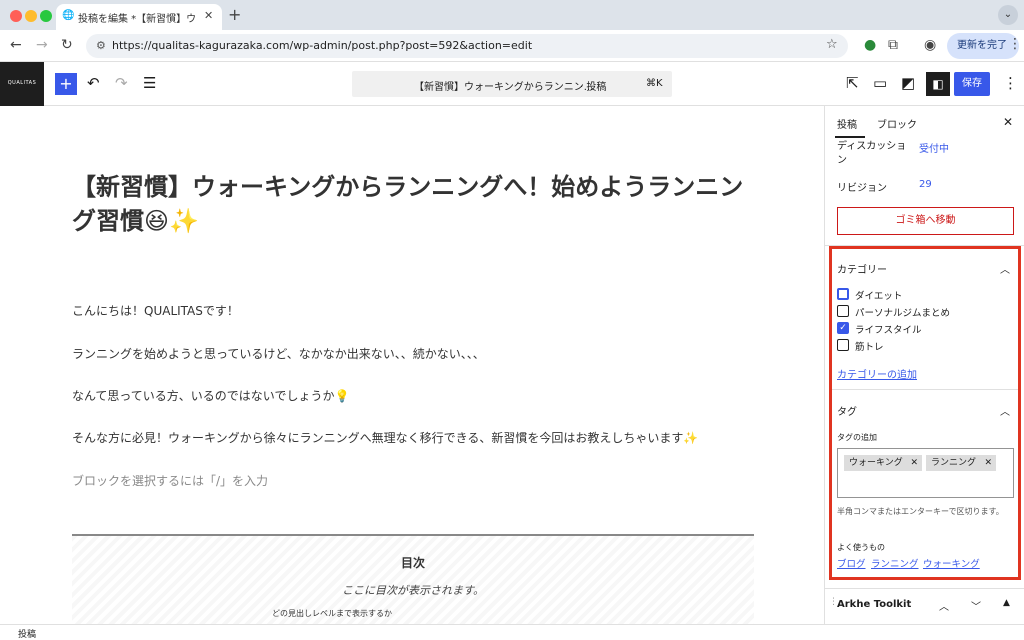 The height and width of the screenshot is (640, 1024). I want to click on toc-placeholder: ここに目次が表示されます。, so click(413, 590).